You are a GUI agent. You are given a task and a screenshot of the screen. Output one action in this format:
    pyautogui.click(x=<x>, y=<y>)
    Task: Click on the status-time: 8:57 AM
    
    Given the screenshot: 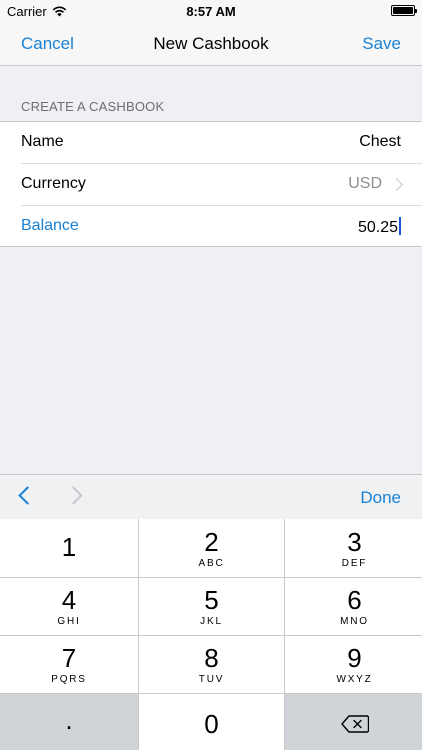 What is the action you would take?
    pyautogui.click(x=211, y=11)
    